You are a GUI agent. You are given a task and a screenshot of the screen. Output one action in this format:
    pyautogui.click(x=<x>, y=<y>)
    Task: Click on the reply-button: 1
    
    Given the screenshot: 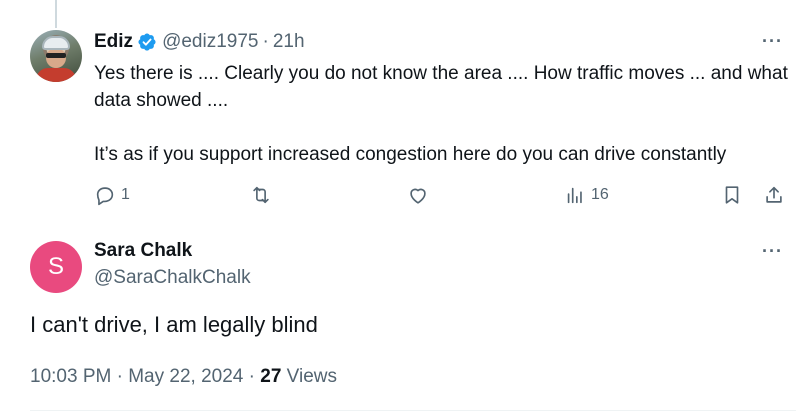 What is the action you would take?
    pyautogui.click(x=112, y=195)
    